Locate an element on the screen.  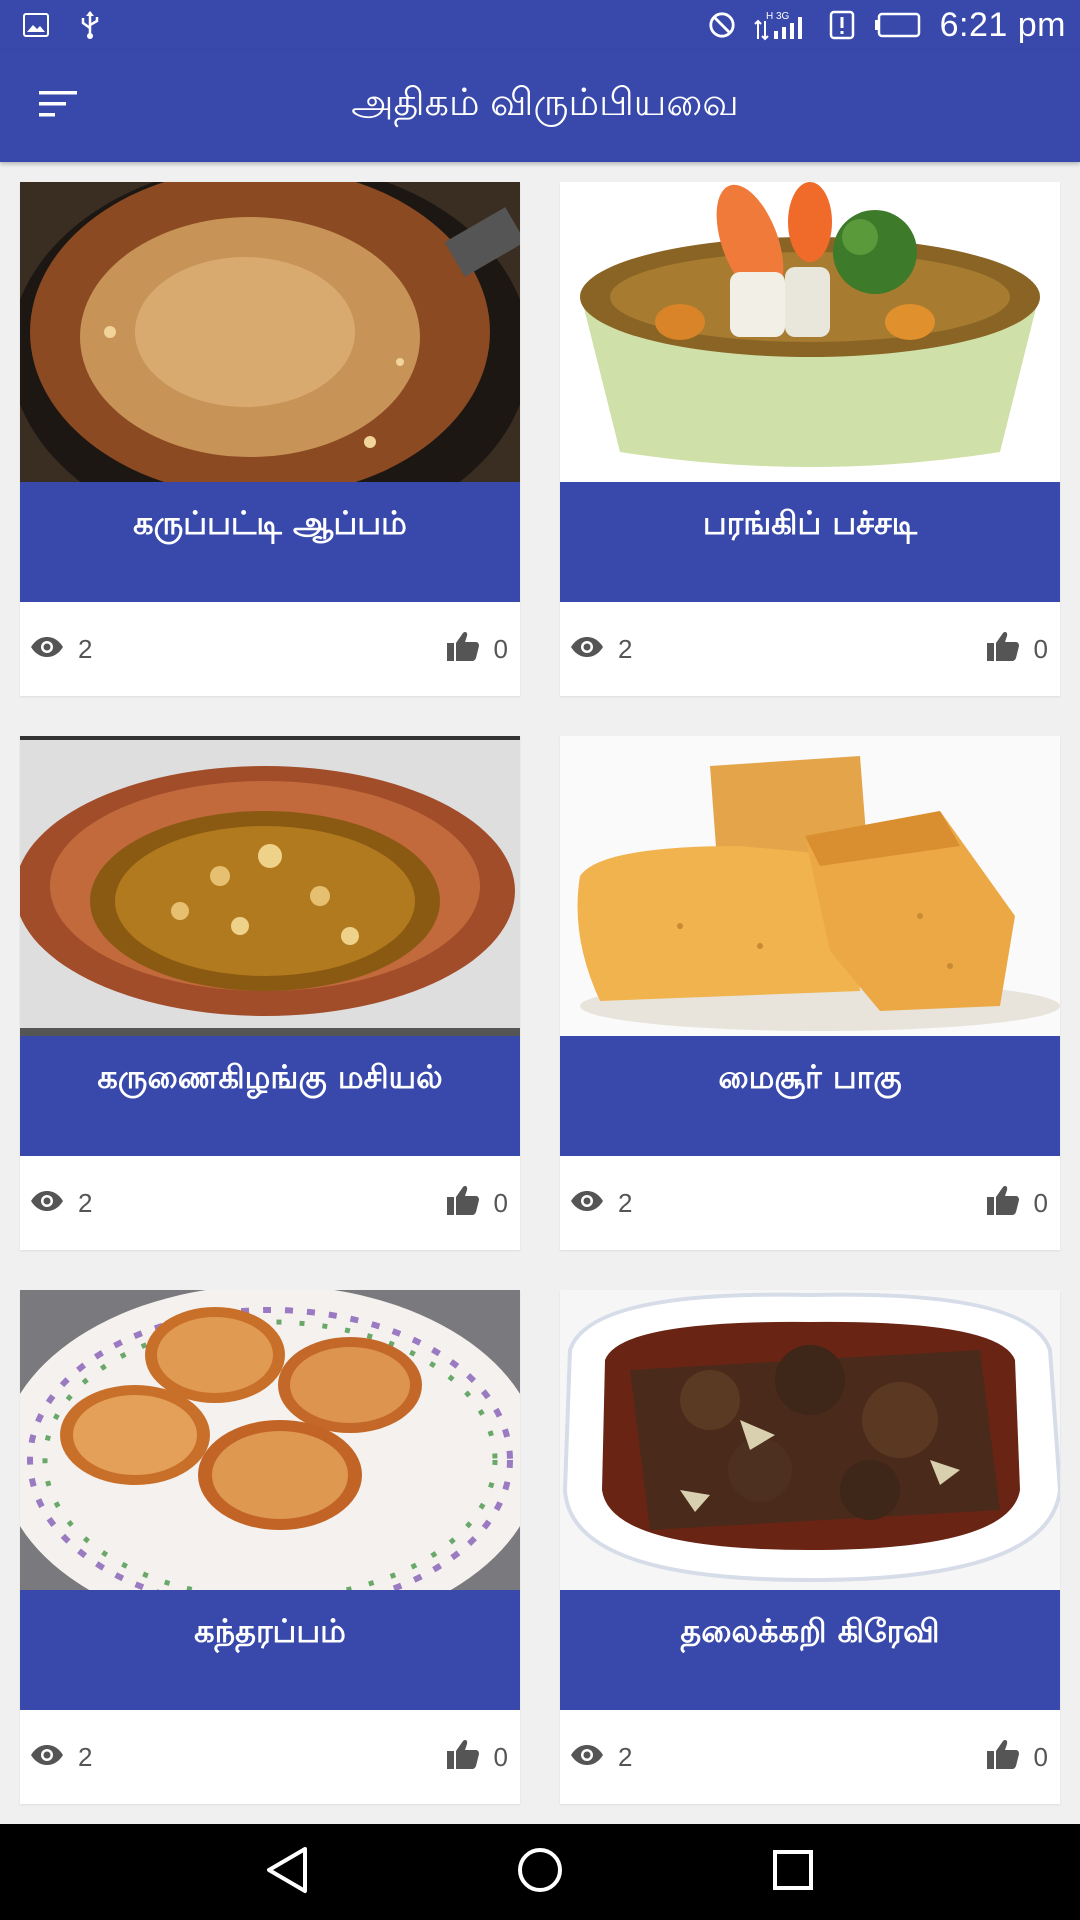
battery-icon is located at coordinates (898, 25).